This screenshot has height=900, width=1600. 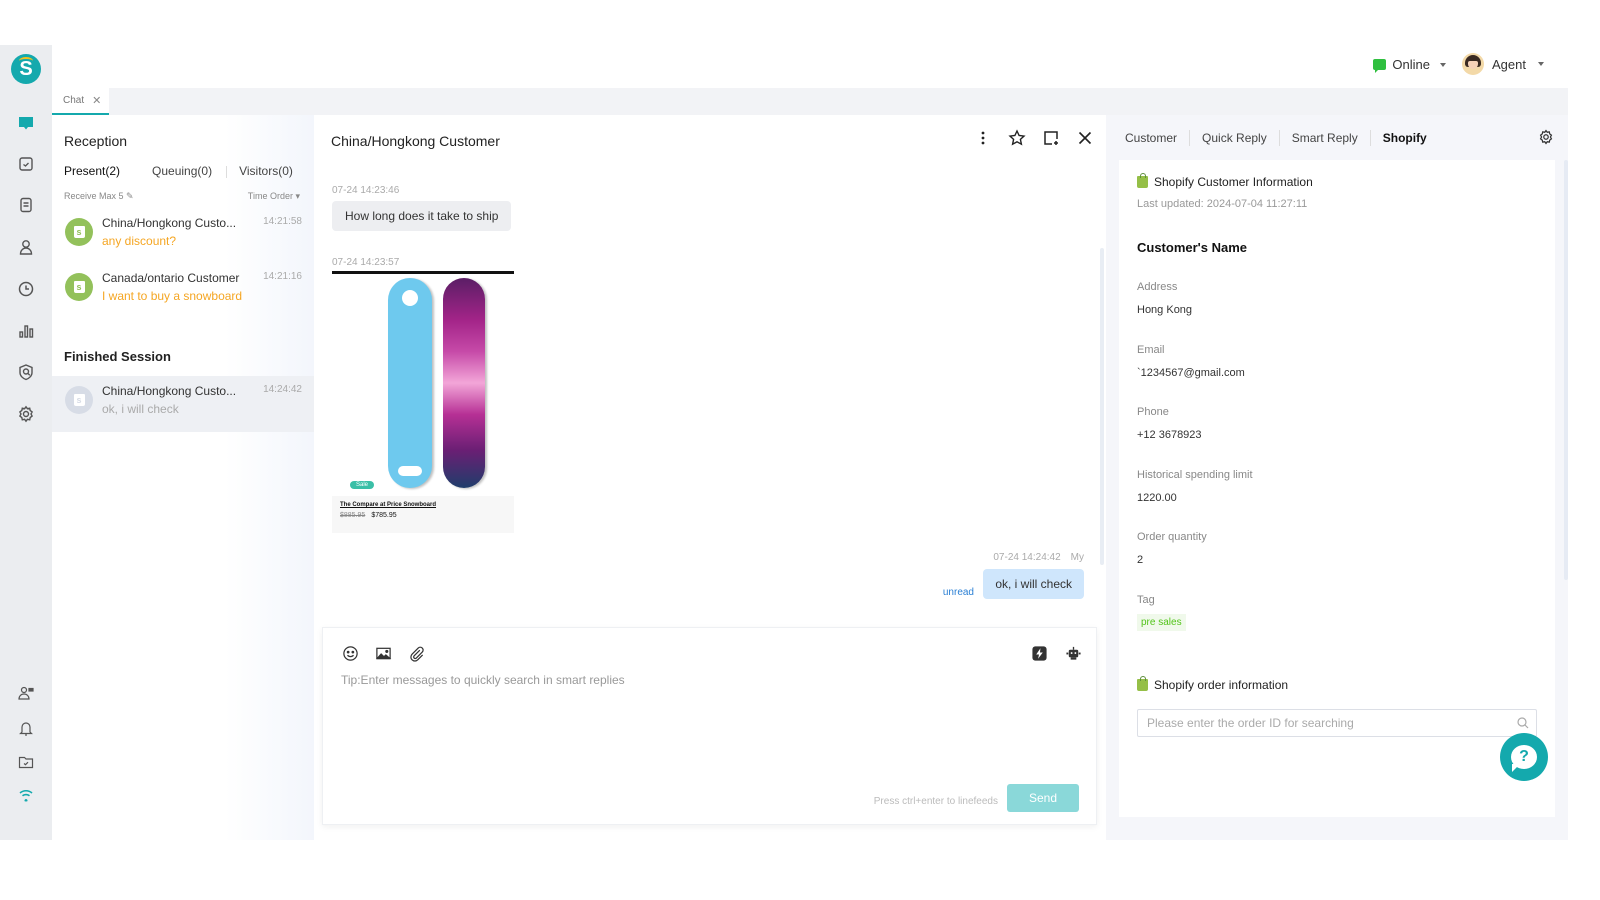 What do you see at coordinates (1051, 138) in the screenshot?
I see `transfer-icon` at bounding box center [1051, 138].